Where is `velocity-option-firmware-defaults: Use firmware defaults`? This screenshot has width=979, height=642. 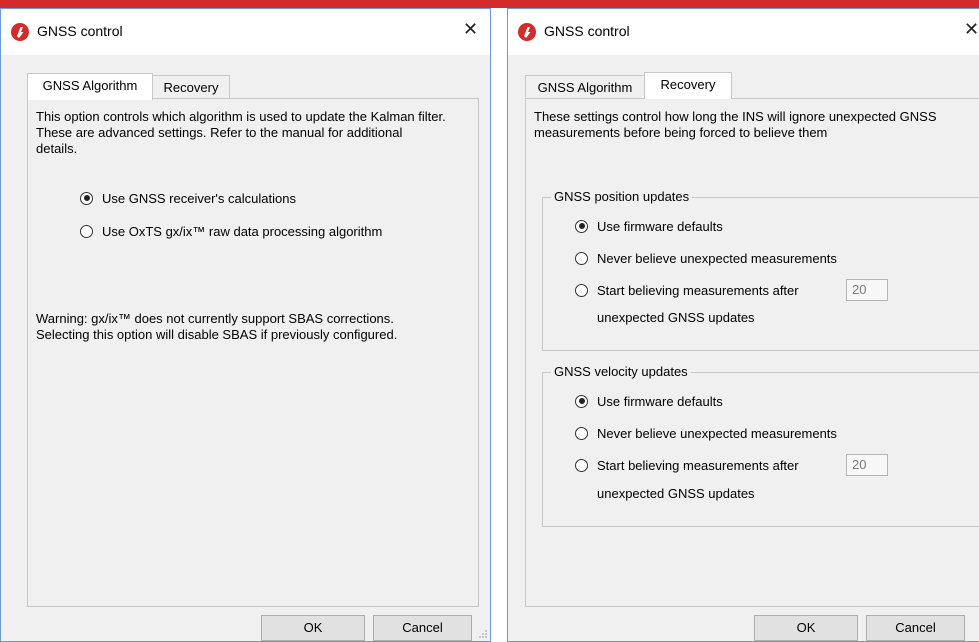
velocity-option-firmware-defaults: Use firmware defaults is located at coordinates (649, 401).